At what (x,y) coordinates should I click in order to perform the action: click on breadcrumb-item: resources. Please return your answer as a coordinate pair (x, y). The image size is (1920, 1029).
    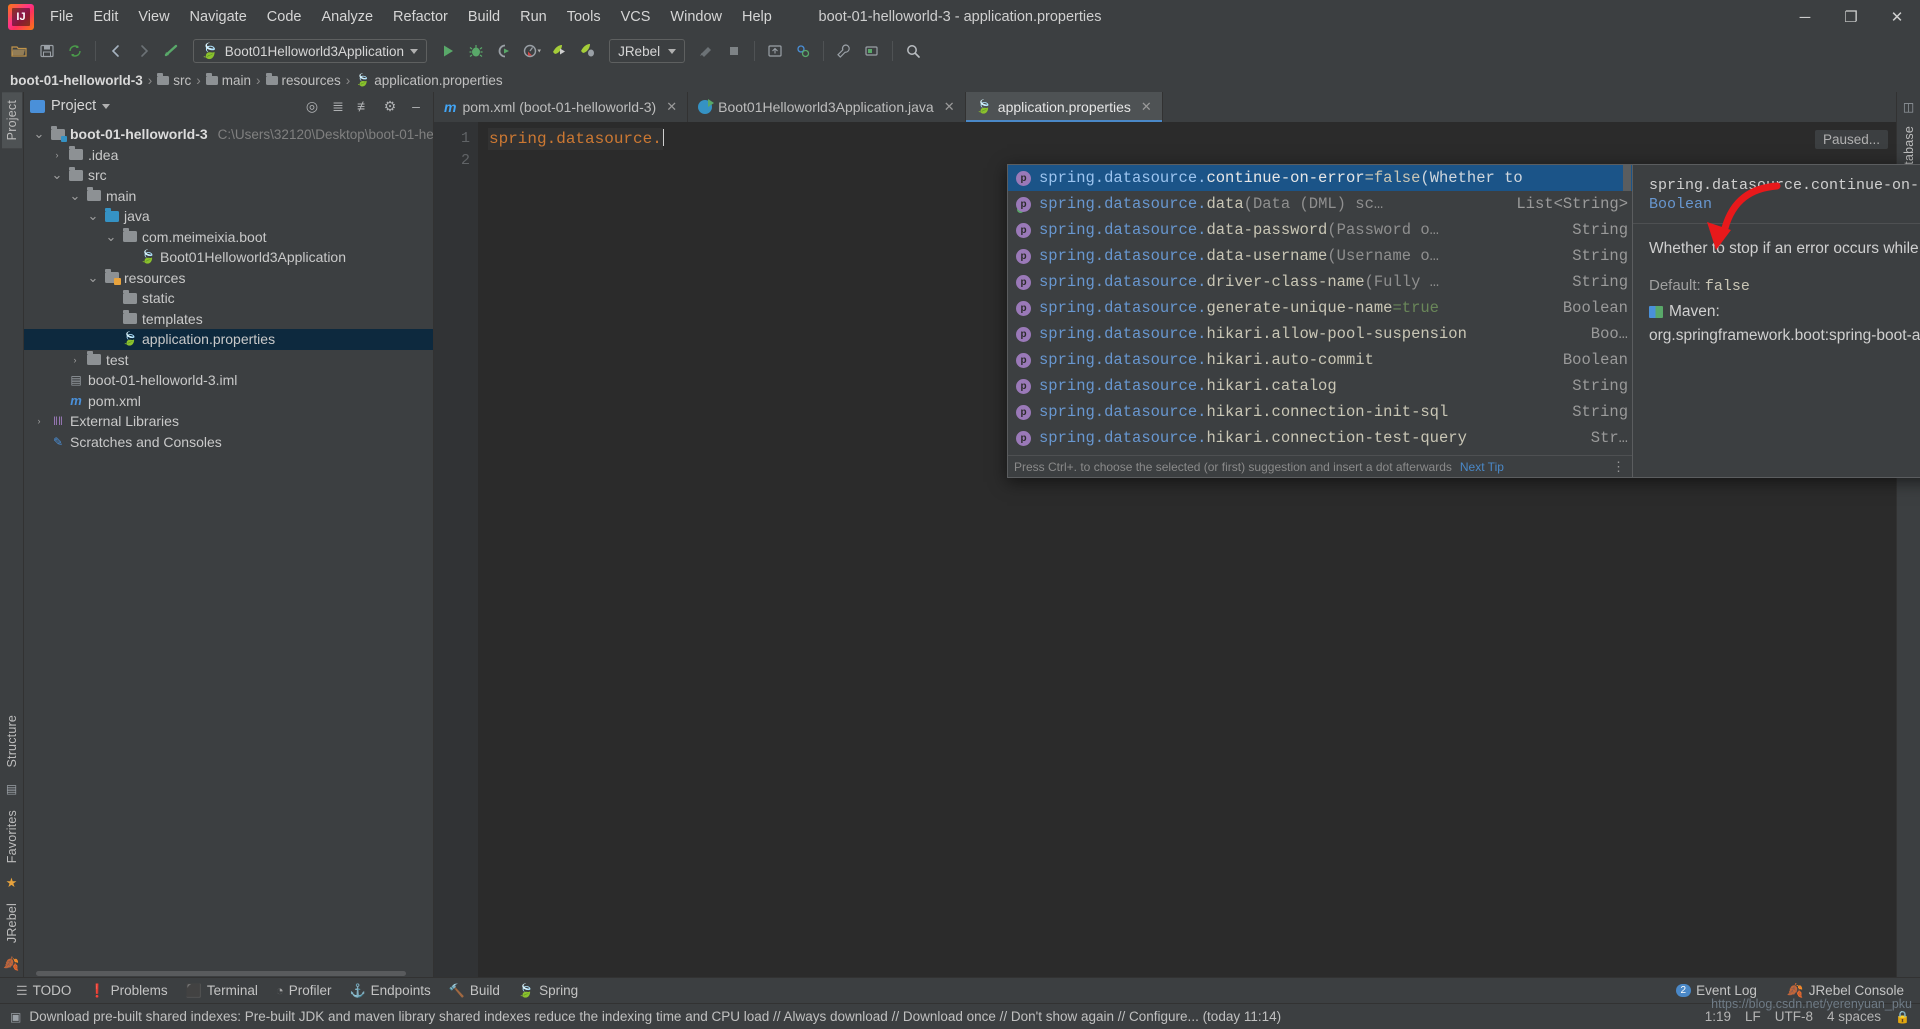
    Looking at the image, I should click on (303, 80).